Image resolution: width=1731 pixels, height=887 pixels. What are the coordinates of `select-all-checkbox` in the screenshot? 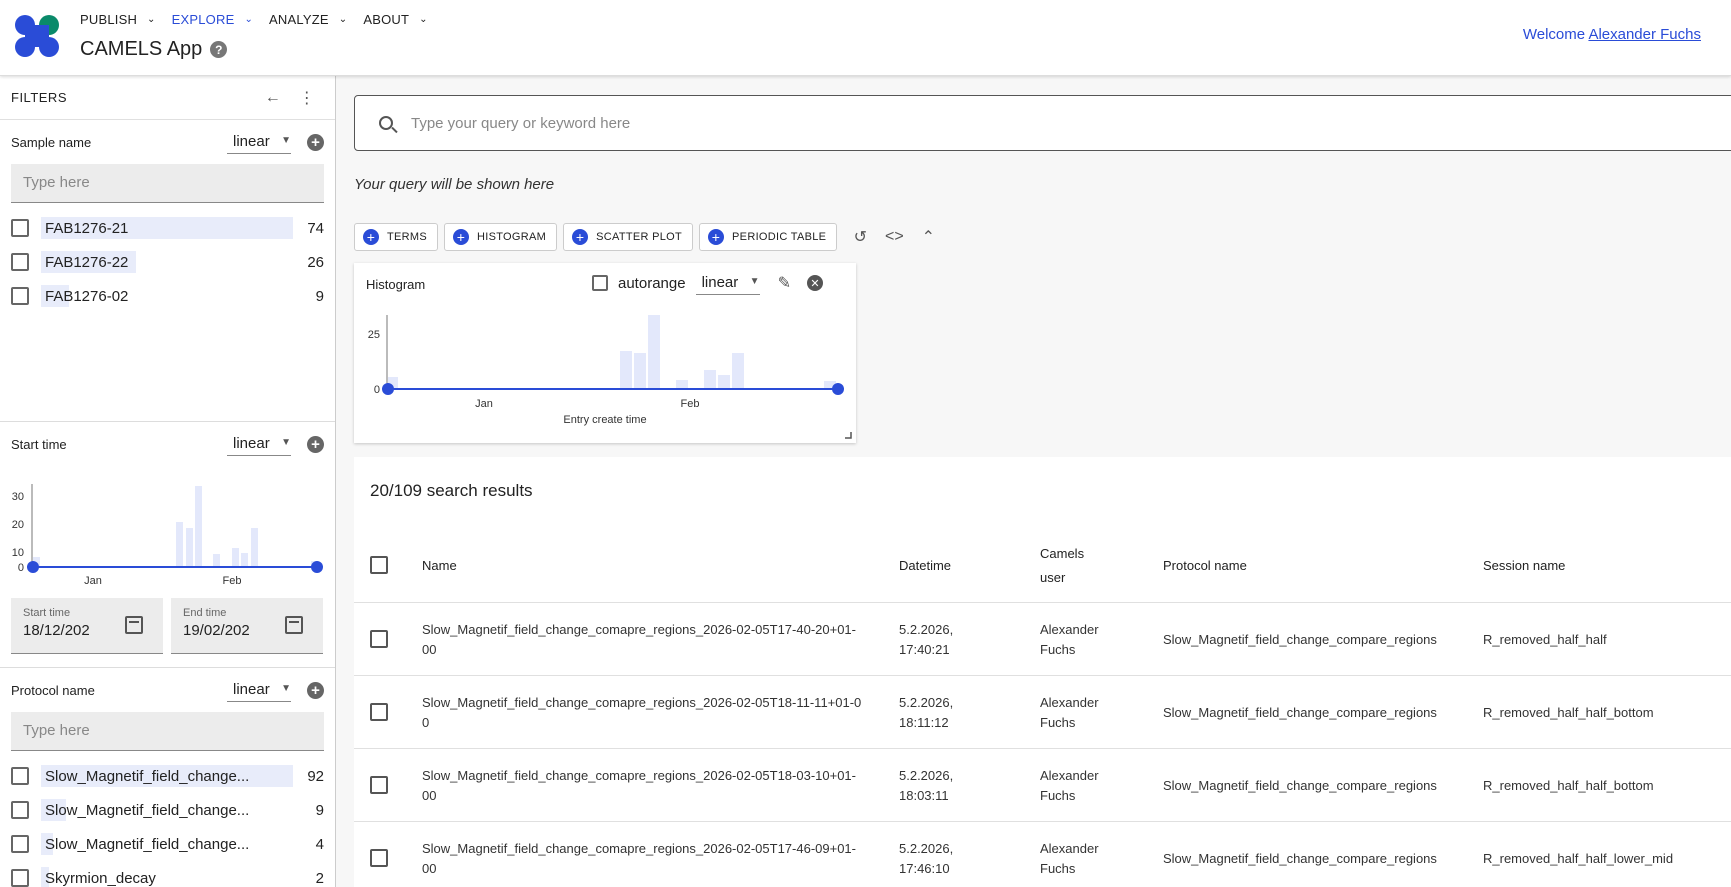 It's located at (379, 565).